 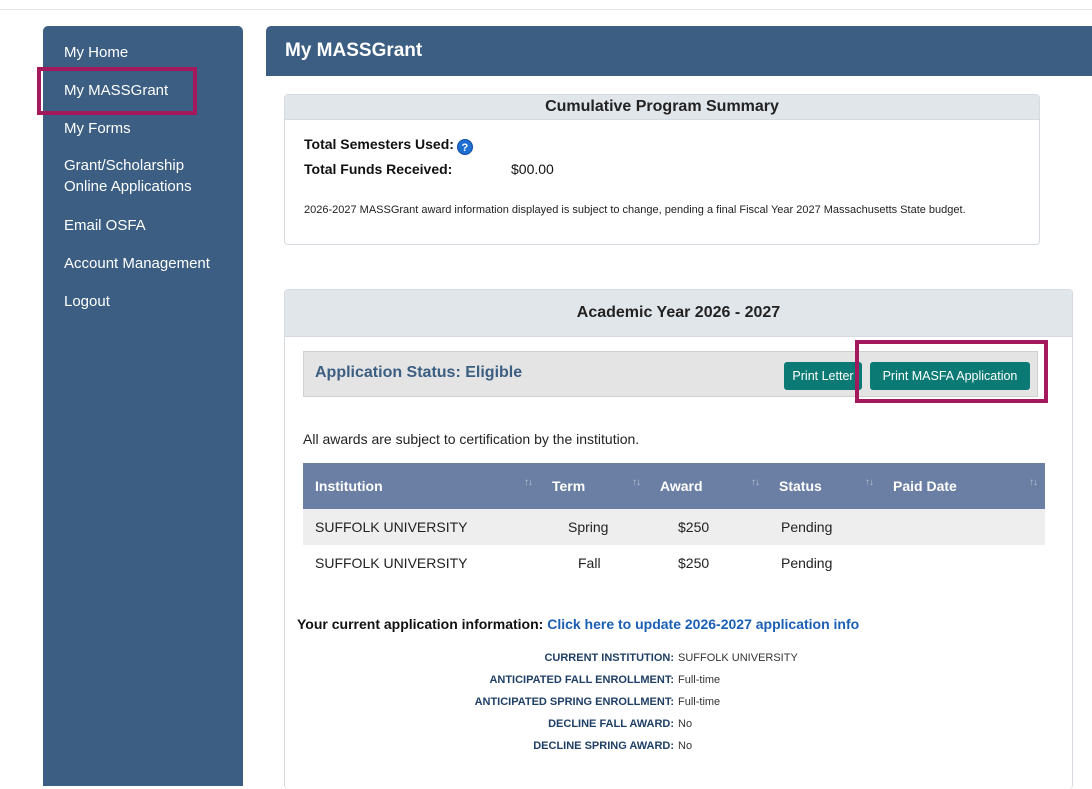 What do you see at coordinates (800, 486) in the screenshot?
I see `col-status-label: Status` at bounding box center [800, 486].